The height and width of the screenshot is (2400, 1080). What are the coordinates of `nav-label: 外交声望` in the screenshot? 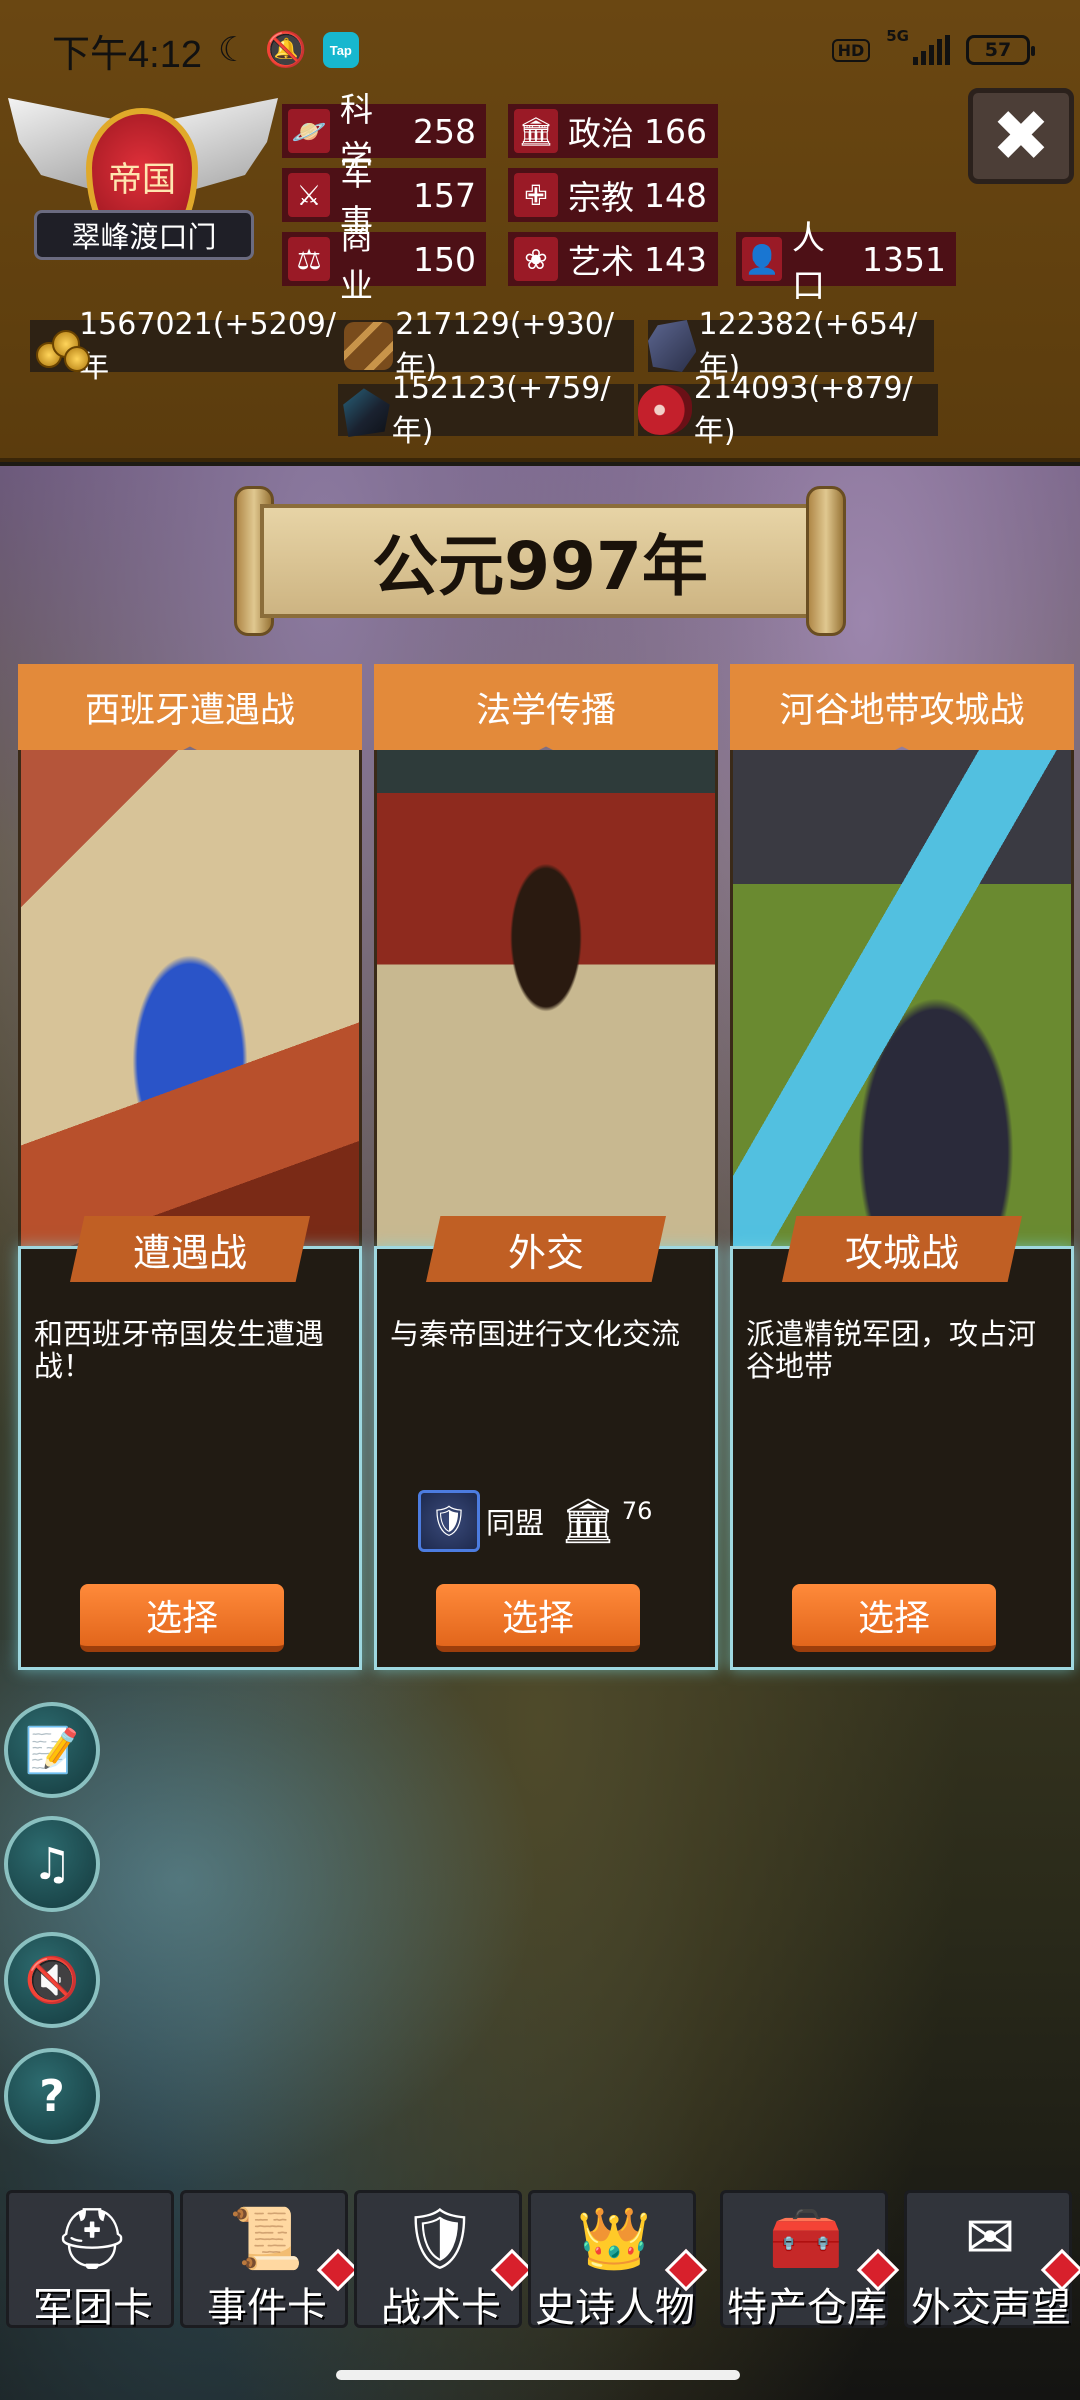 It's located at (991, 2308).